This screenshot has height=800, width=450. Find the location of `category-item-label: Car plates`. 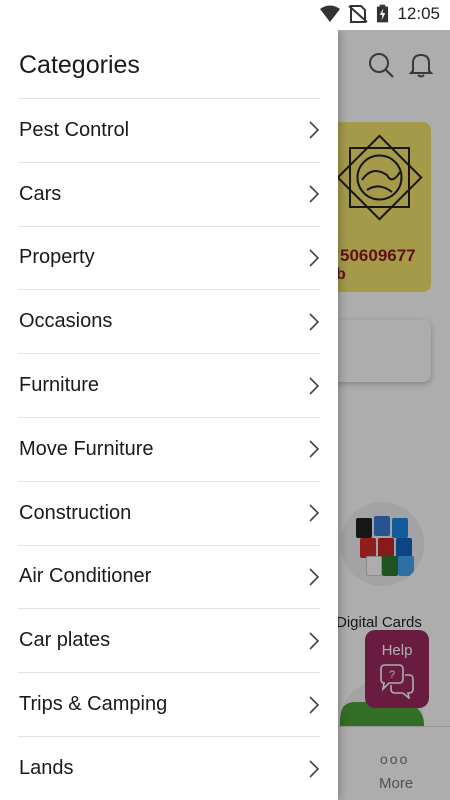

category-item-label: Car plates is located at coordinates (65, 640).